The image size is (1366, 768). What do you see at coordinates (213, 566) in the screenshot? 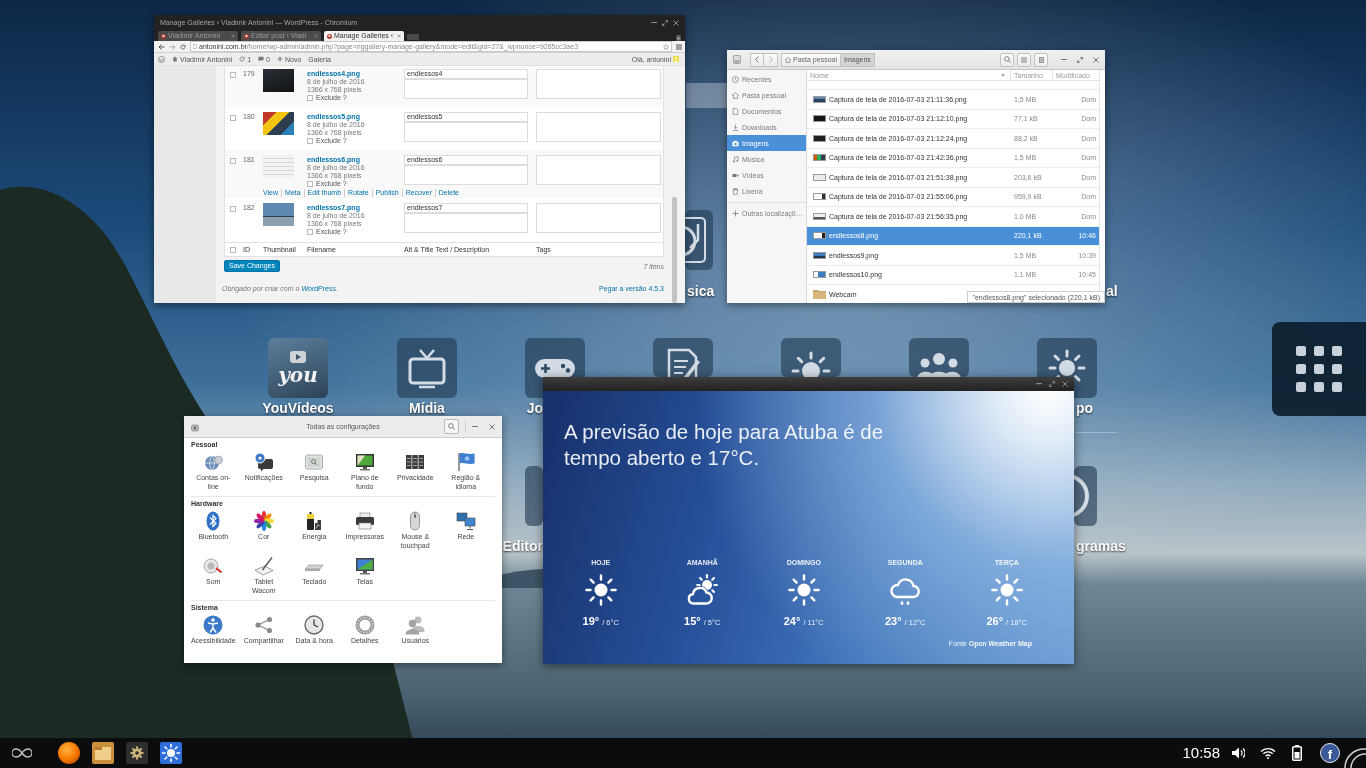
I see `speaker-icon` at bounding box center [213, 566].